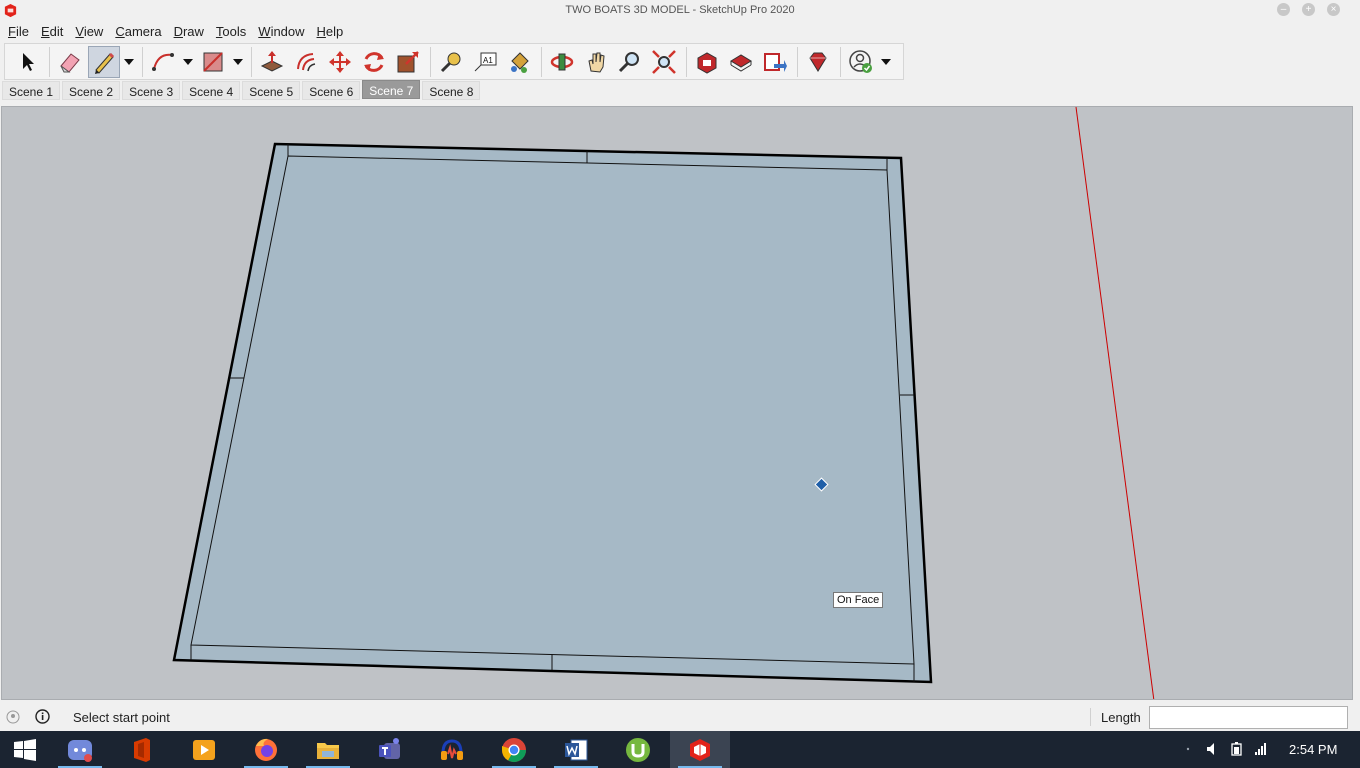  Describe the element at coordinates (266, 749) in the screenshot. I see `taskbar-firefox` at that location.